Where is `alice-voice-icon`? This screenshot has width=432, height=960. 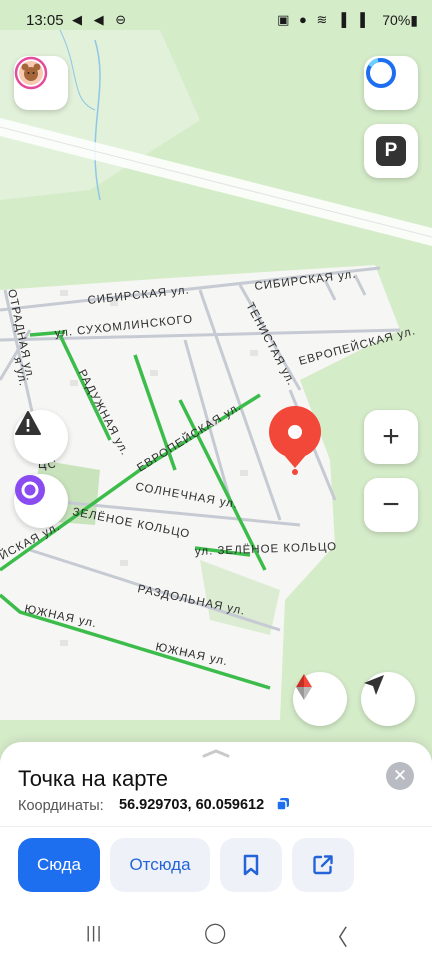
alice-voice-icon is located at coordinates (30, 490).